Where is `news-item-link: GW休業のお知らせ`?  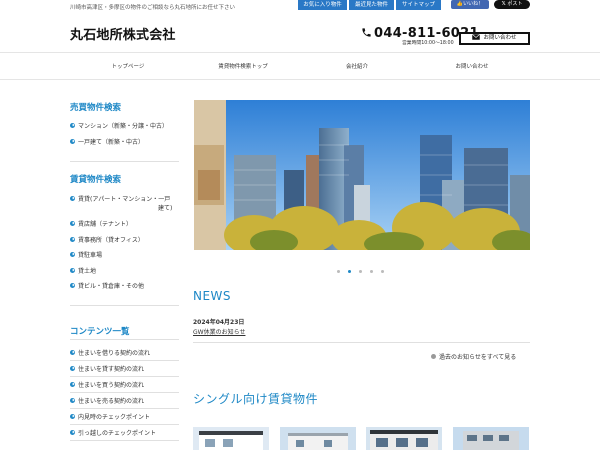 news-item-link: GW休業のお知らせ is located at coordinates (219, 331).